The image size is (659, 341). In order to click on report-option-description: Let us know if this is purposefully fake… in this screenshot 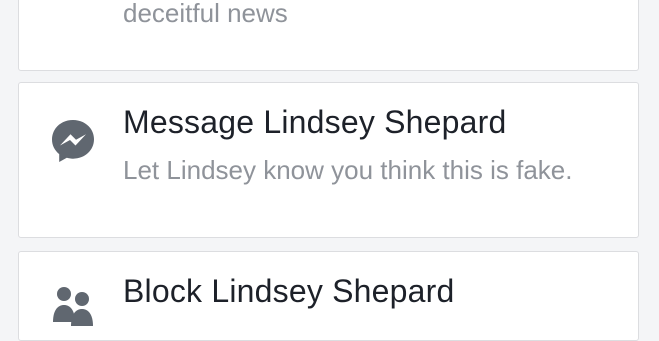, I will do `click(205, 14)`.